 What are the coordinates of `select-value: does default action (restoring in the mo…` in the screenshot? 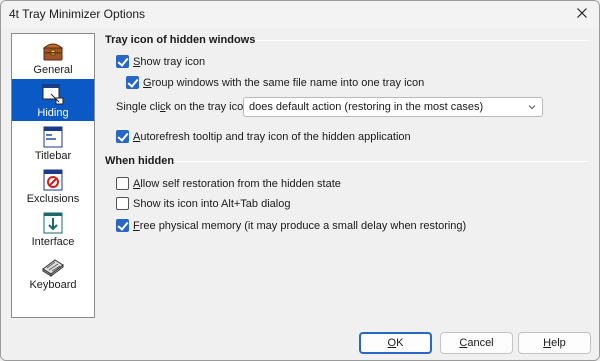 It's located at (366, 107).